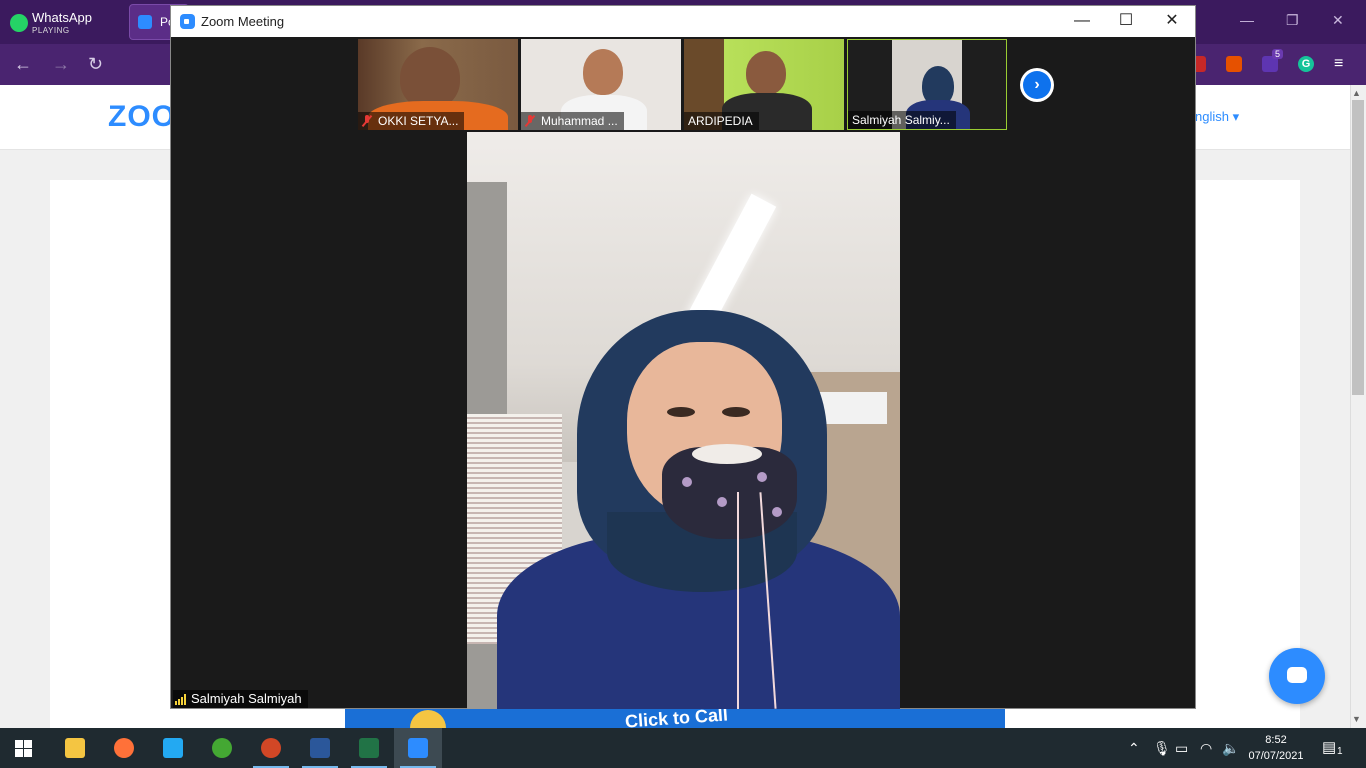  What do you see at coordinates (428, 719) in the screenshot?
I see `banner-avatar` at bounding box center [428, 719].